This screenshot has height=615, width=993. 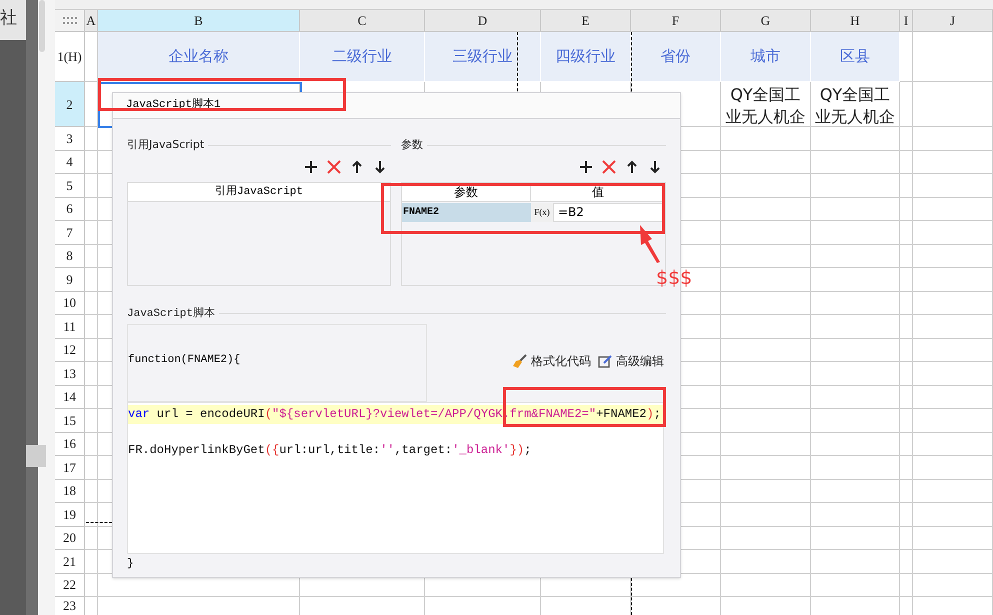 I want to click on column-header: D, so click(x=483, y=21).